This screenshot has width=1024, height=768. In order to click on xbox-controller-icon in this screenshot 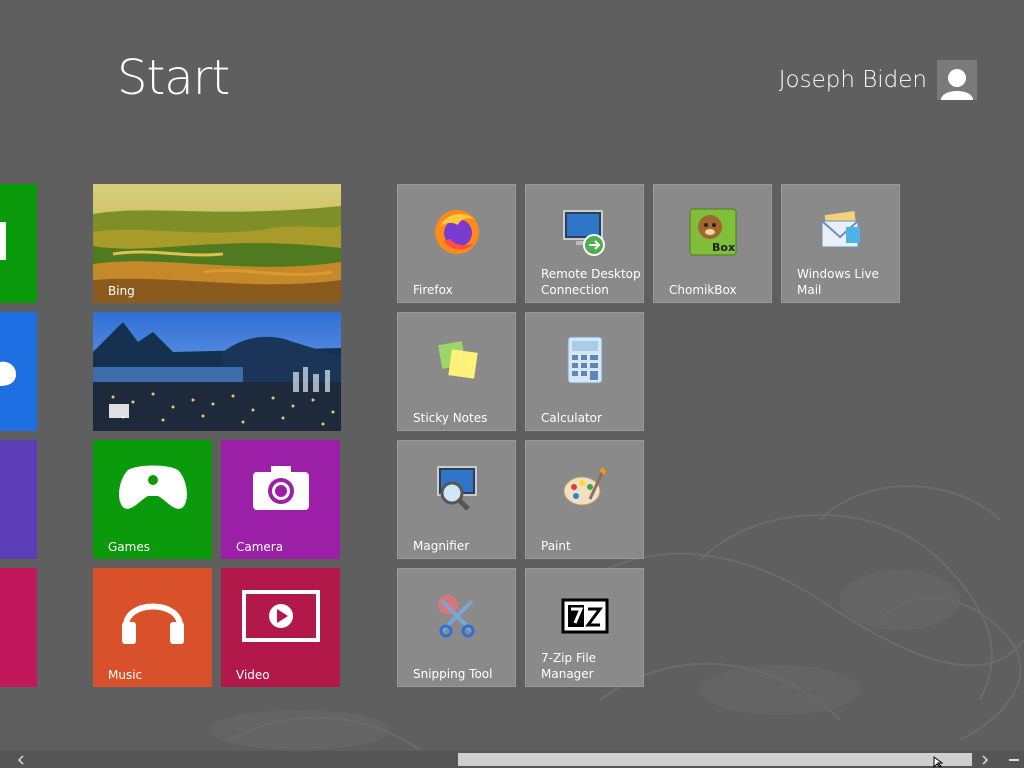, I will do `click(152, 487)`.